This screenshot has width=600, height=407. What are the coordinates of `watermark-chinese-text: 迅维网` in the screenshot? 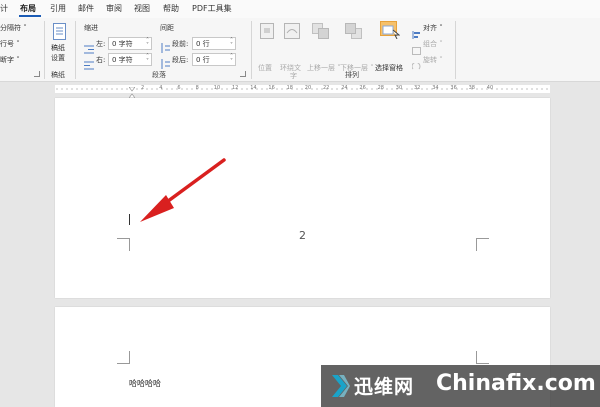 It's located at (384, 387).